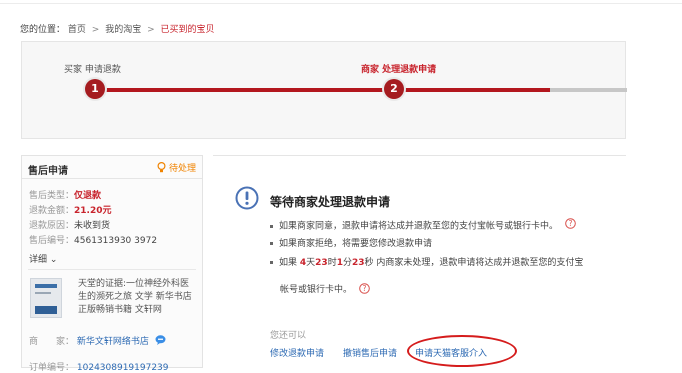  What do you see at coordinates (116, 241) in the screenshot?
I see `field-value: 4561313930 3972` at bounding box center [116, 241].